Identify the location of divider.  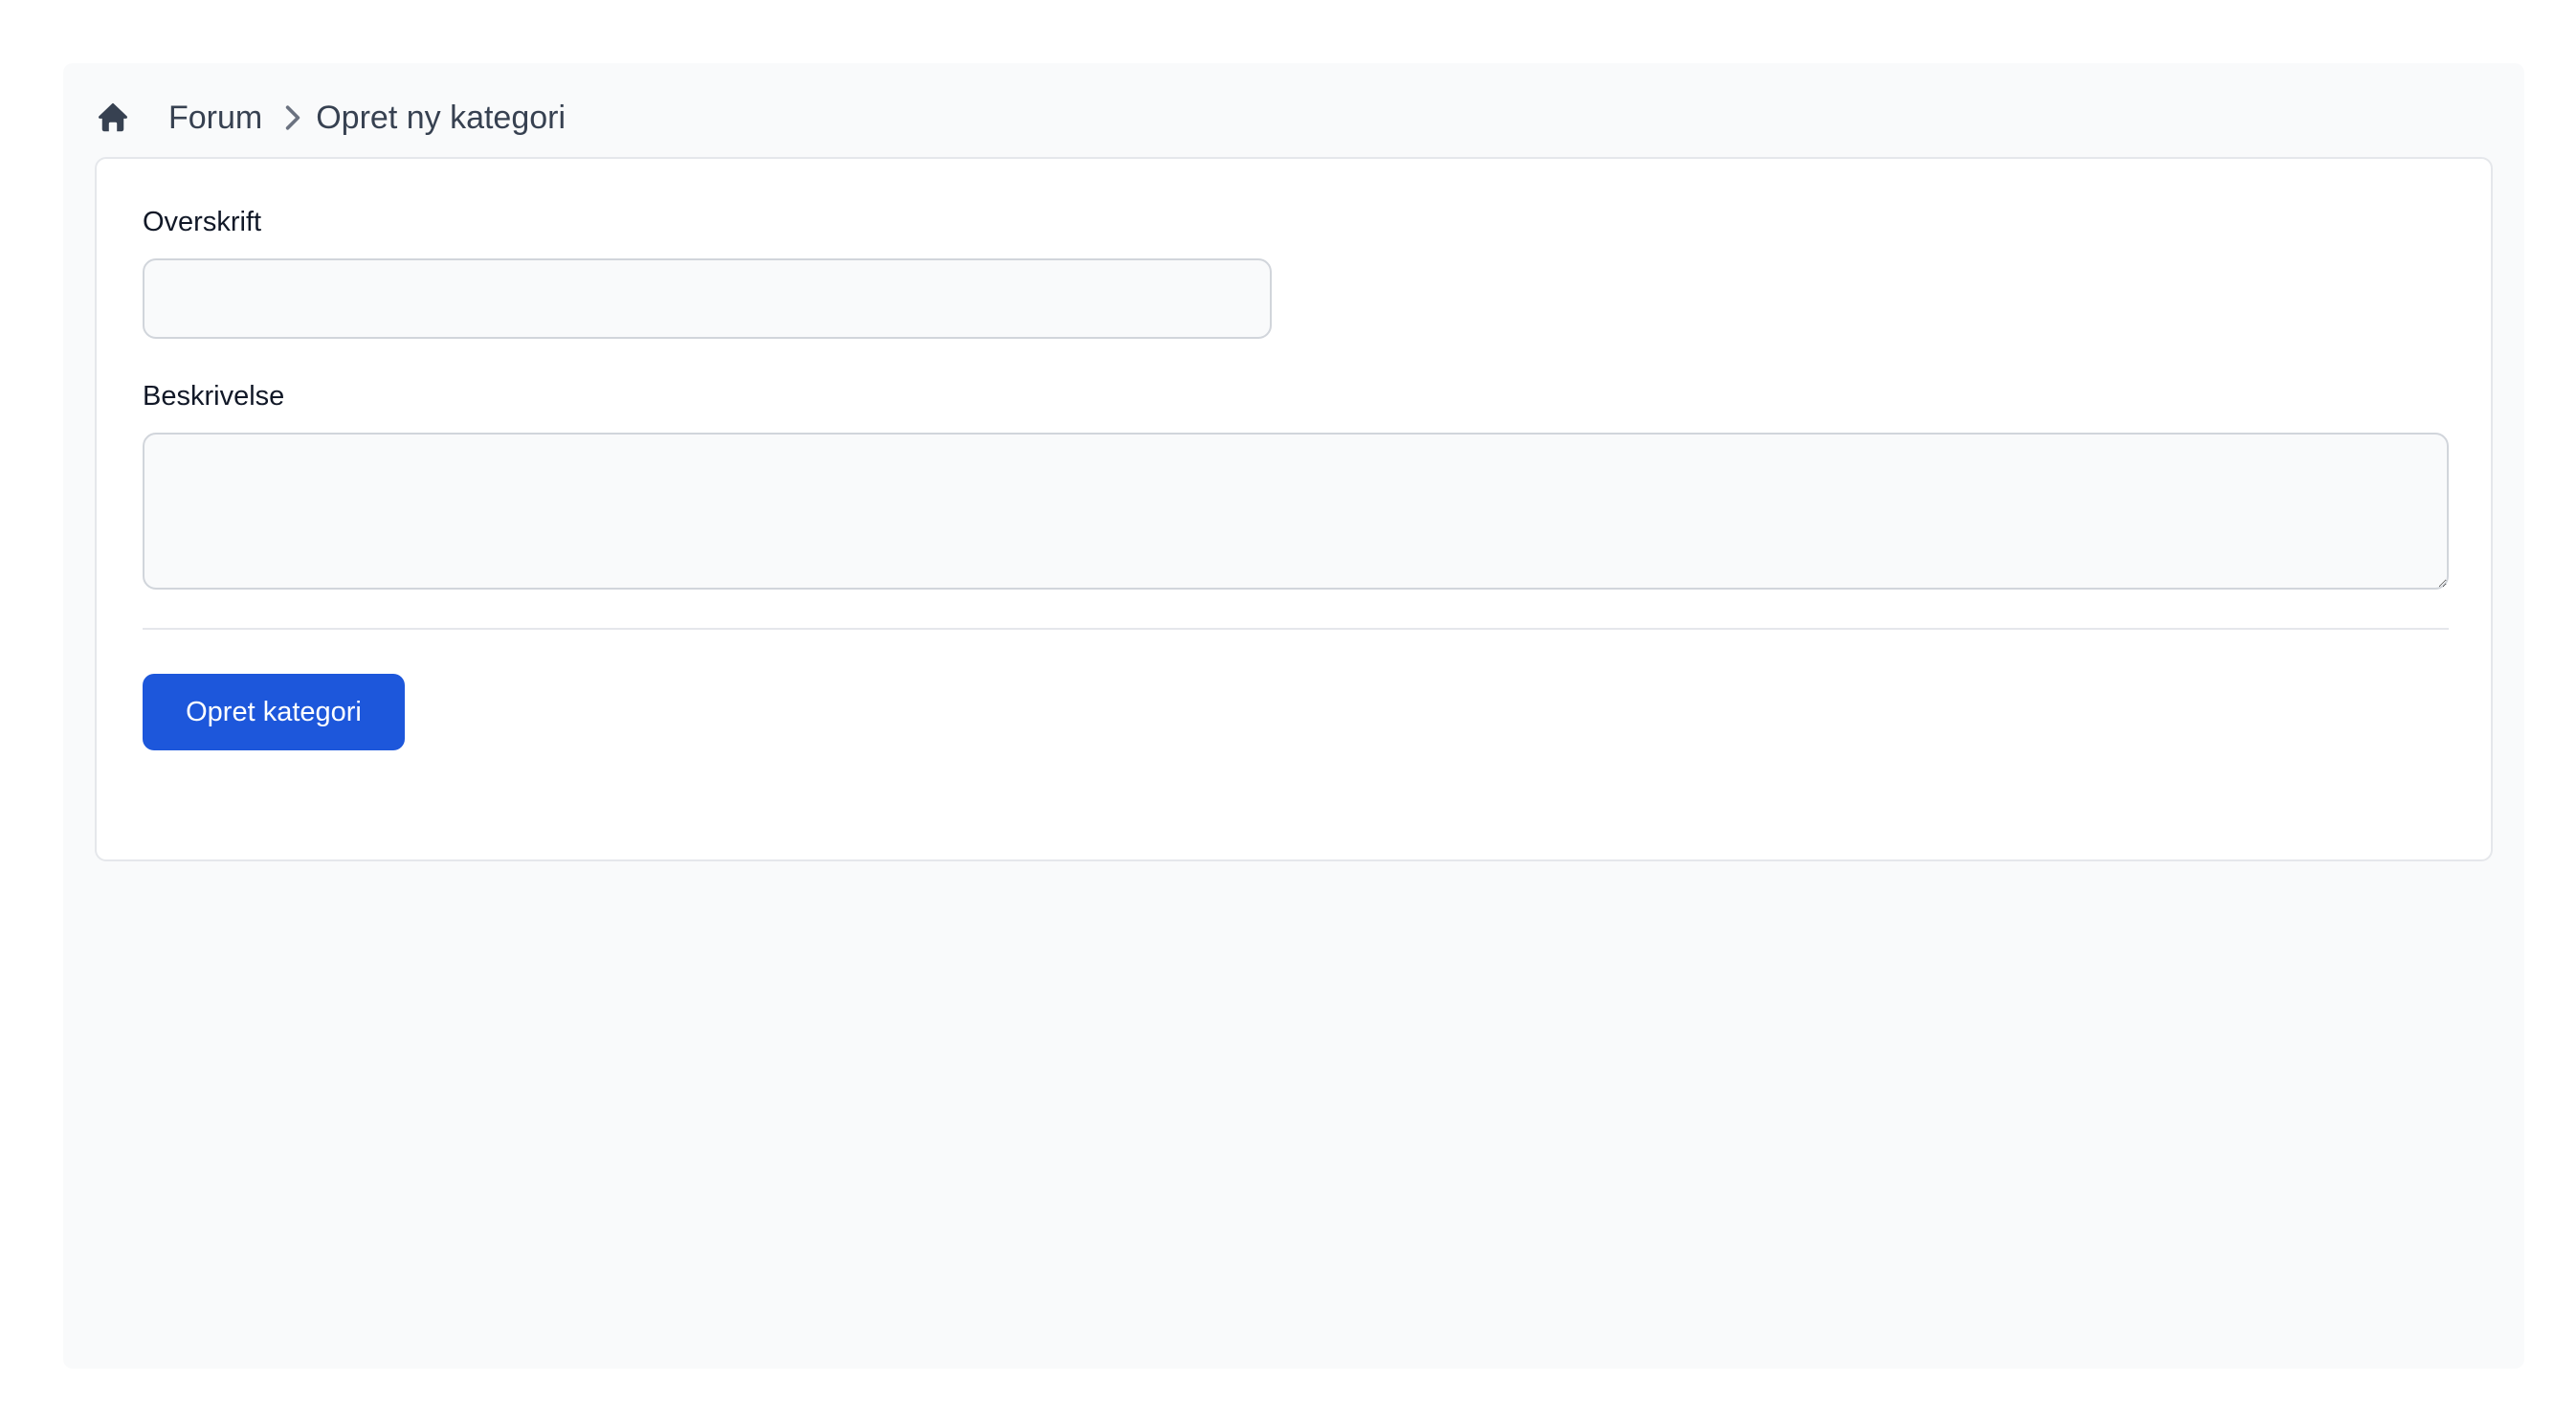
(1296, 629).